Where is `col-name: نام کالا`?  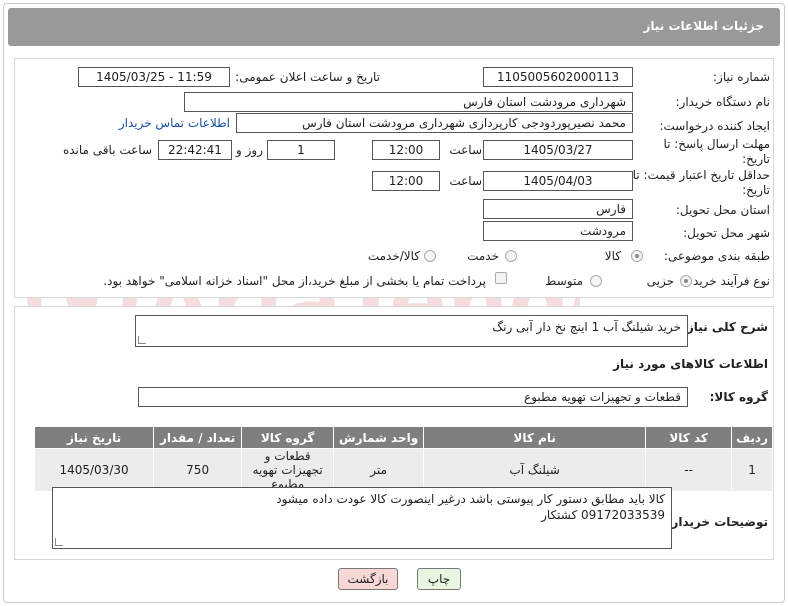 col-name: نام کالا is located at coordinates (535, 437).